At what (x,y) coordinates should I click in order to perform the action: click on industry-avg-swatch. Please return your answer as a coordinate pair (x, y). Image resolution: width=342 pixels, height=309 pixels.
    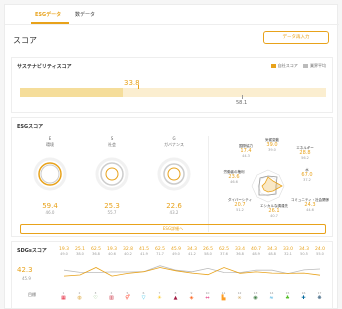
    Looking at the image, I should click on (305, 66).